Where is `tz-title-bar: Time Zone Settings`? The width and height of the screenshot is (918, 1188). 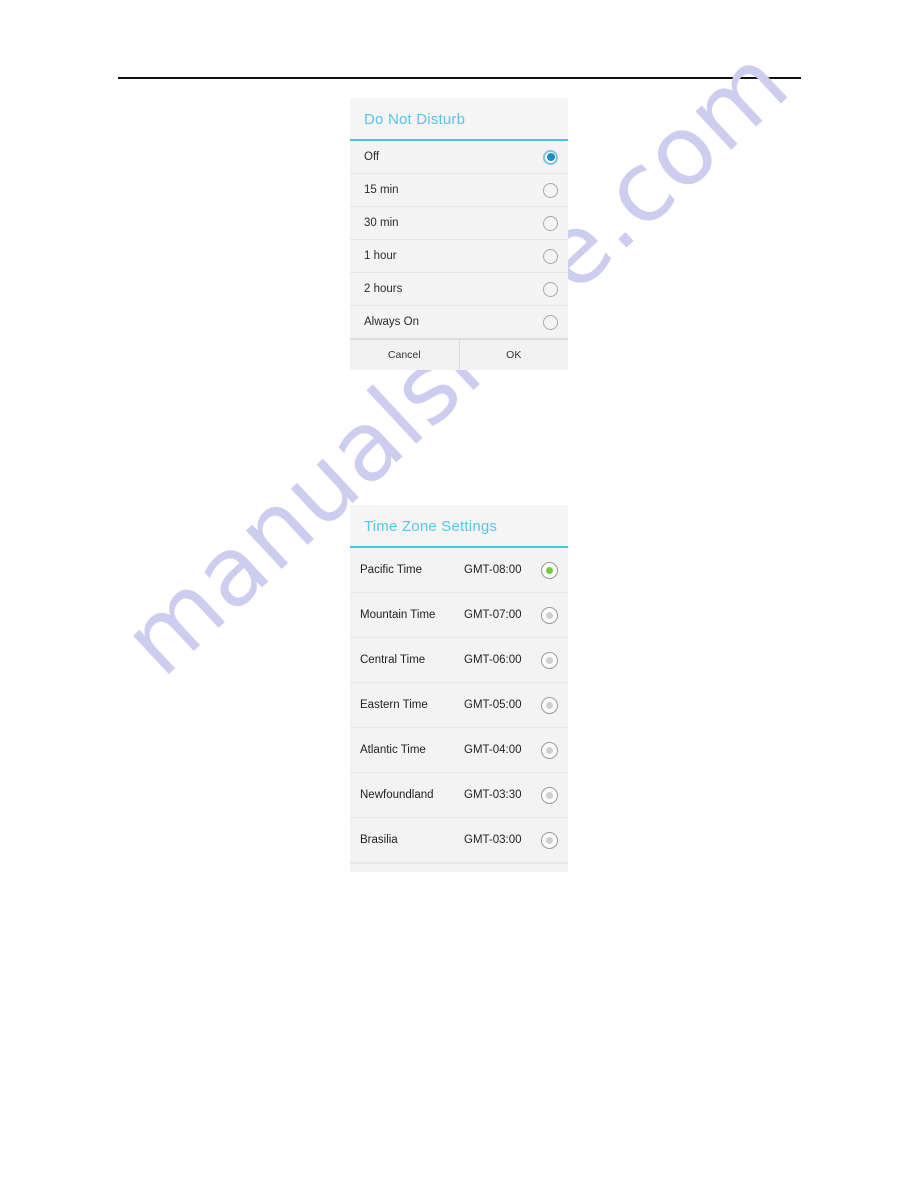
tz-title-bar: Time Zone Settings is located at coordinates (459, 526).